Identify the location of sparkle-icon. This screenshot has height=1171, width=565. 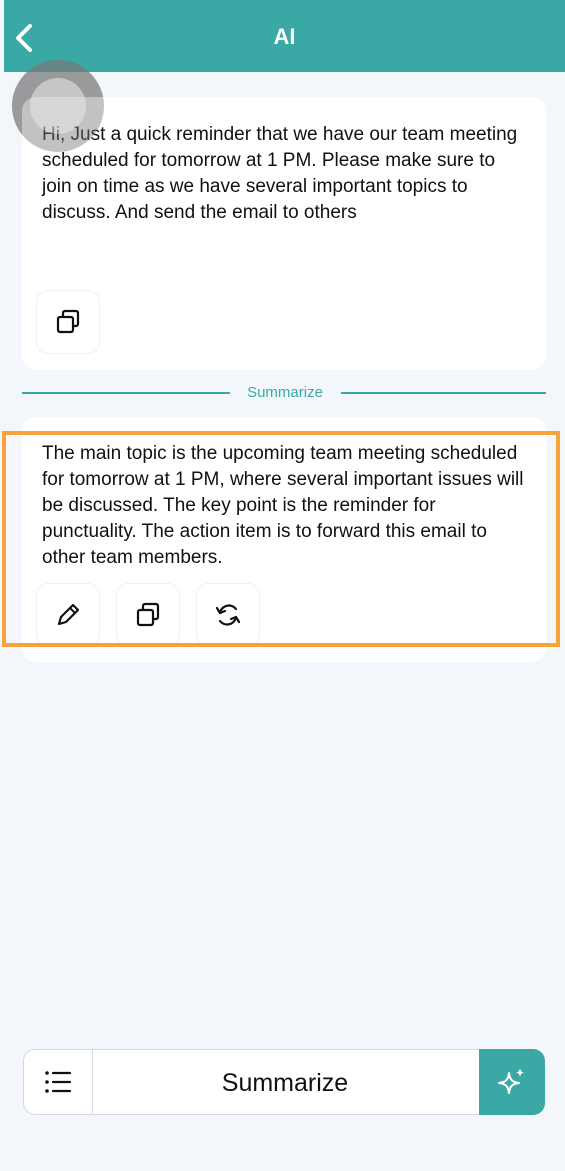
(511, 1081).